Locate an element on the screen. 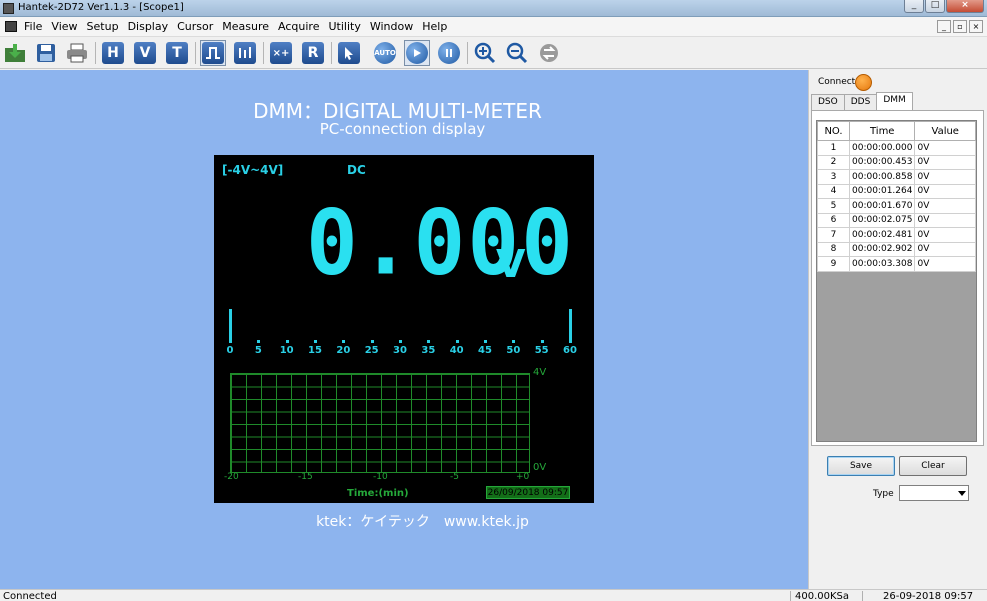  tab-dso: DSO is located at coordinates (828, 102).